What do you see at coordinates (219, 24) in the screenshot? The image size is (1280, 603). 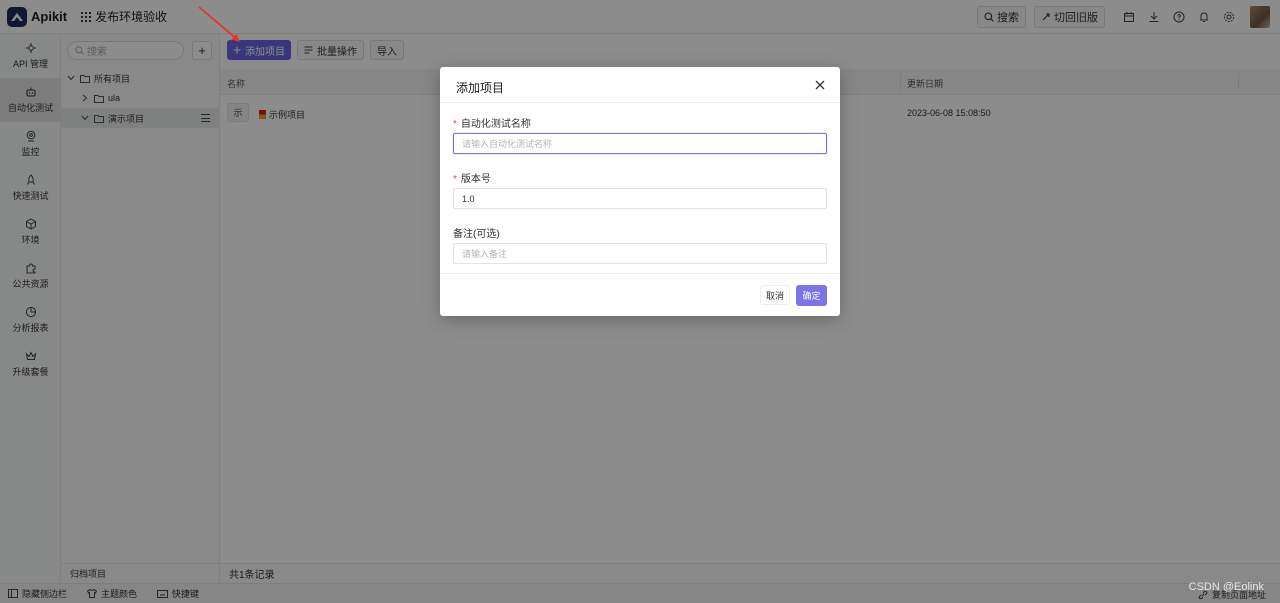 I see `annotation-arrow-icon` at bounding box center [219, 24].